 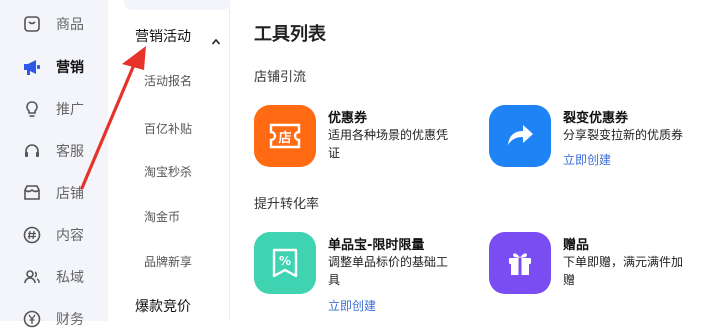 I want to click on rail-item-label: 营销, so click(x=70, y=68).